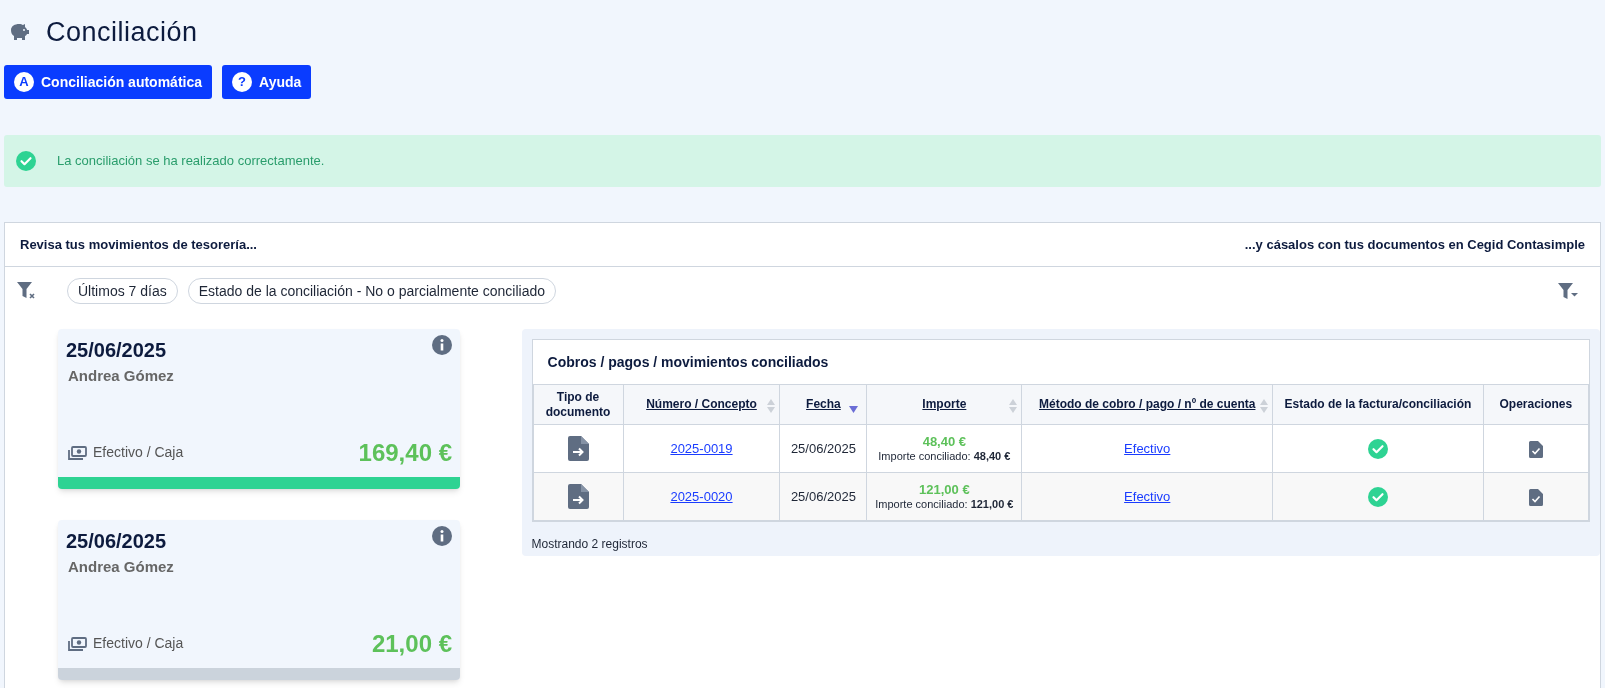 Image resolution: width=1605 pixels, height=688 pixels. What do you see at coordinates (944, 404) in the screenshot?
I see `sortable-column-header: Importe` at bounding box center [944, 404].